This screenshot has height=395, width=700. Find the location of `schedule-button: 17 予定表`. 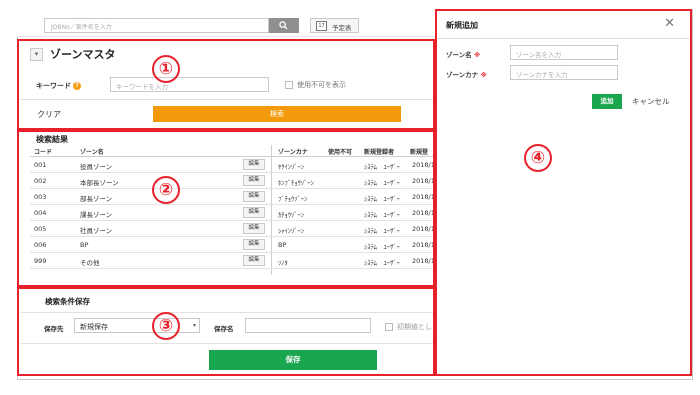

schedule-button: 17 予定表 is located at coordinates (334, 25).